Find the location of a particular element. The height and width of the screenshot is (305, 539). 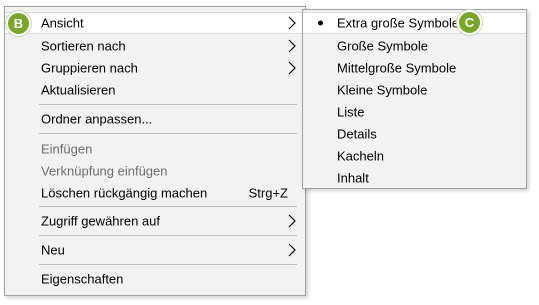

menu-item-ansicht: Ansicht is located at coordinates (155, 23).